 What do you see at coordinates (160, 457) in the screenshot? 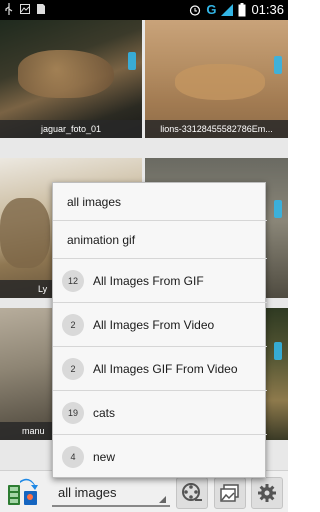
I see `menu-item-new: 4 new` at bounding box center [160, 457].